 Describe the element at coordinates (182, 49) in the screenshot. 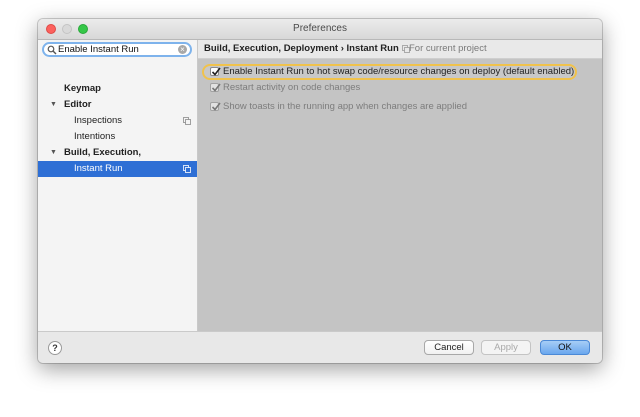

I see `clear-icon: ×` at that location.